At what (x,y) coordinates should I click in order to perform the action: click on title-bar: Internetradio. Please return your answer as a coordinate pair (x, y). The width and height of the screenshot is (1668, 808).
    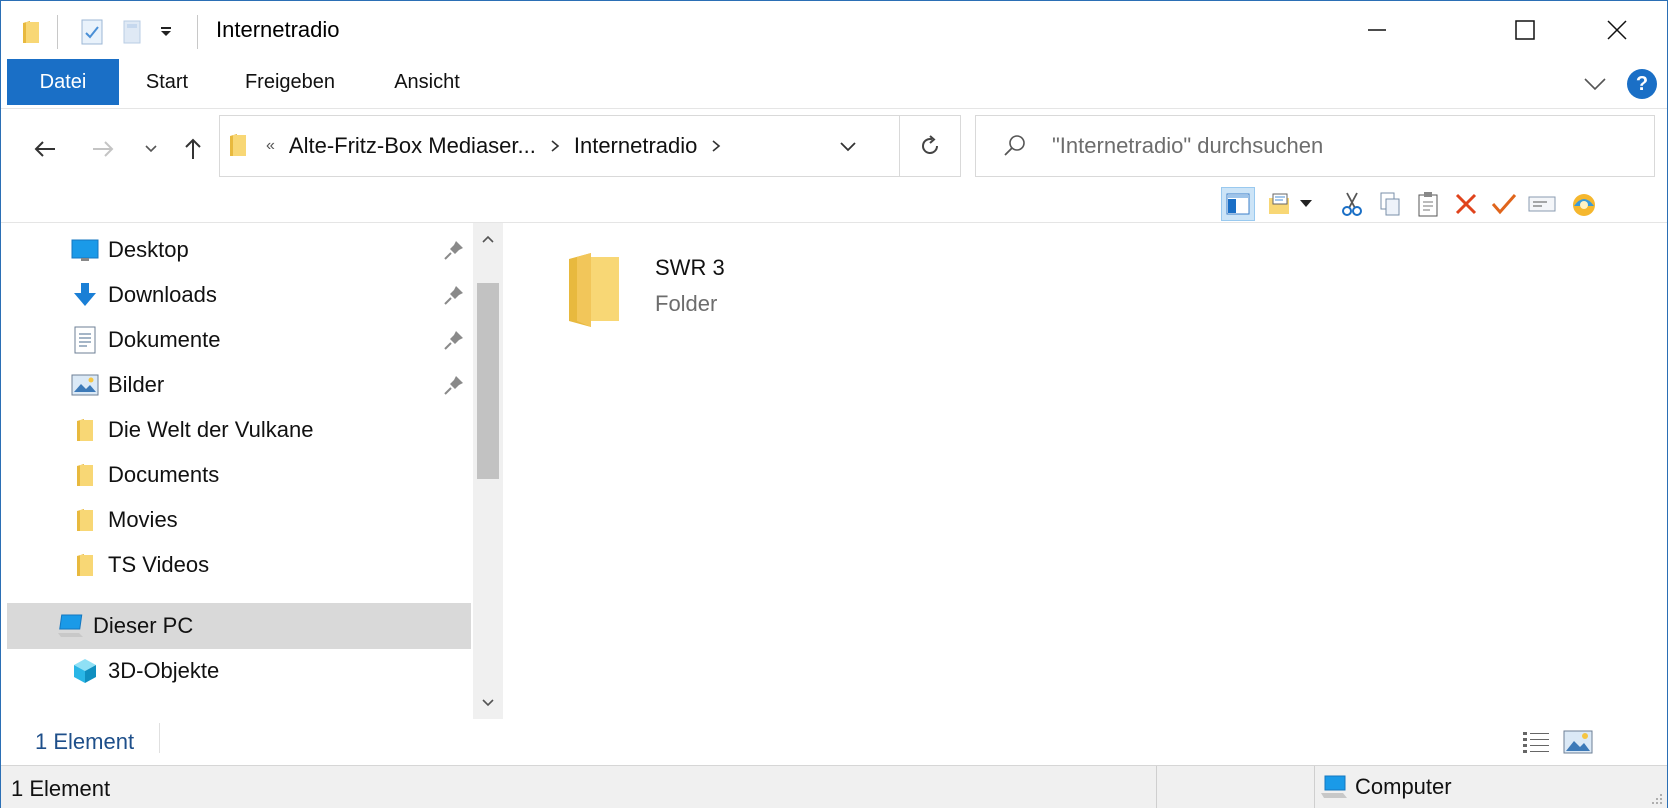
    Looking at the image, I should click on (834, 30).